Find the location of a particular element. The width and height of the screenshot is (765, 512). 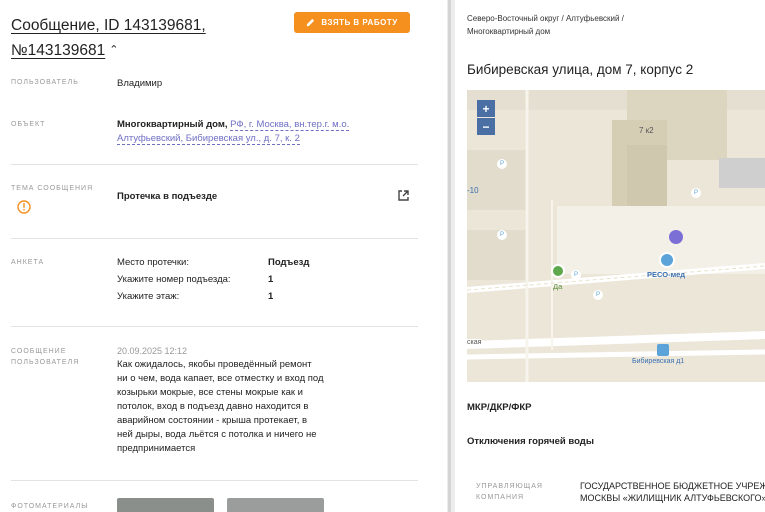

take-to-work-button: ВЗЯТЬ В РАБОТУ is located at coordinates (352, 22).